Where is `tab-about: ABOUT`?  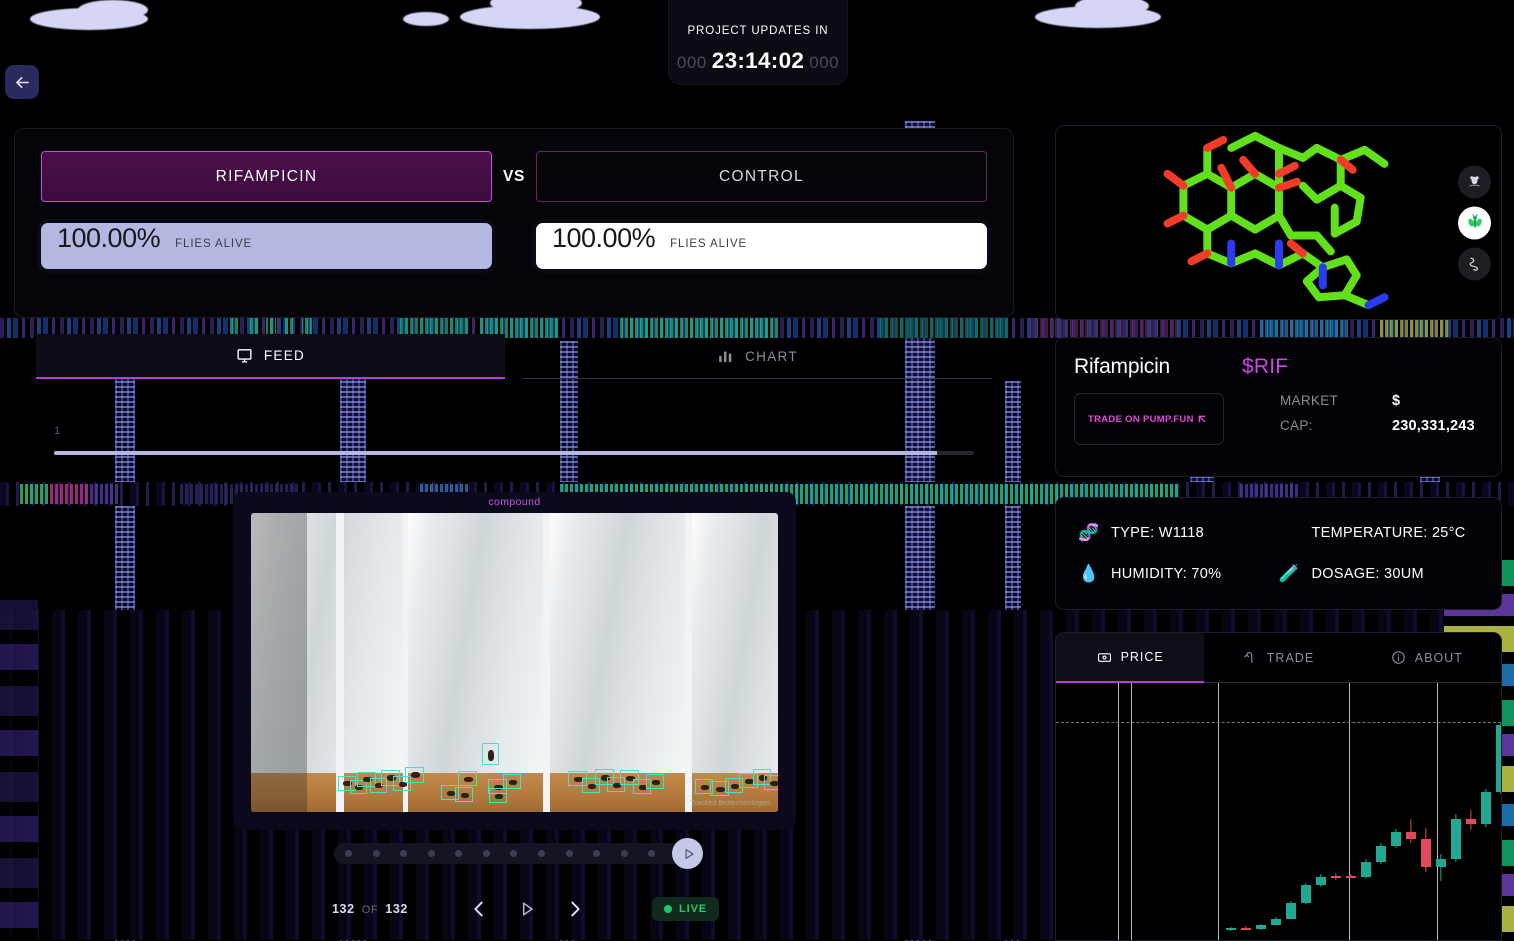 tab-about: ABOUT is located at coordinates (1426, 658).